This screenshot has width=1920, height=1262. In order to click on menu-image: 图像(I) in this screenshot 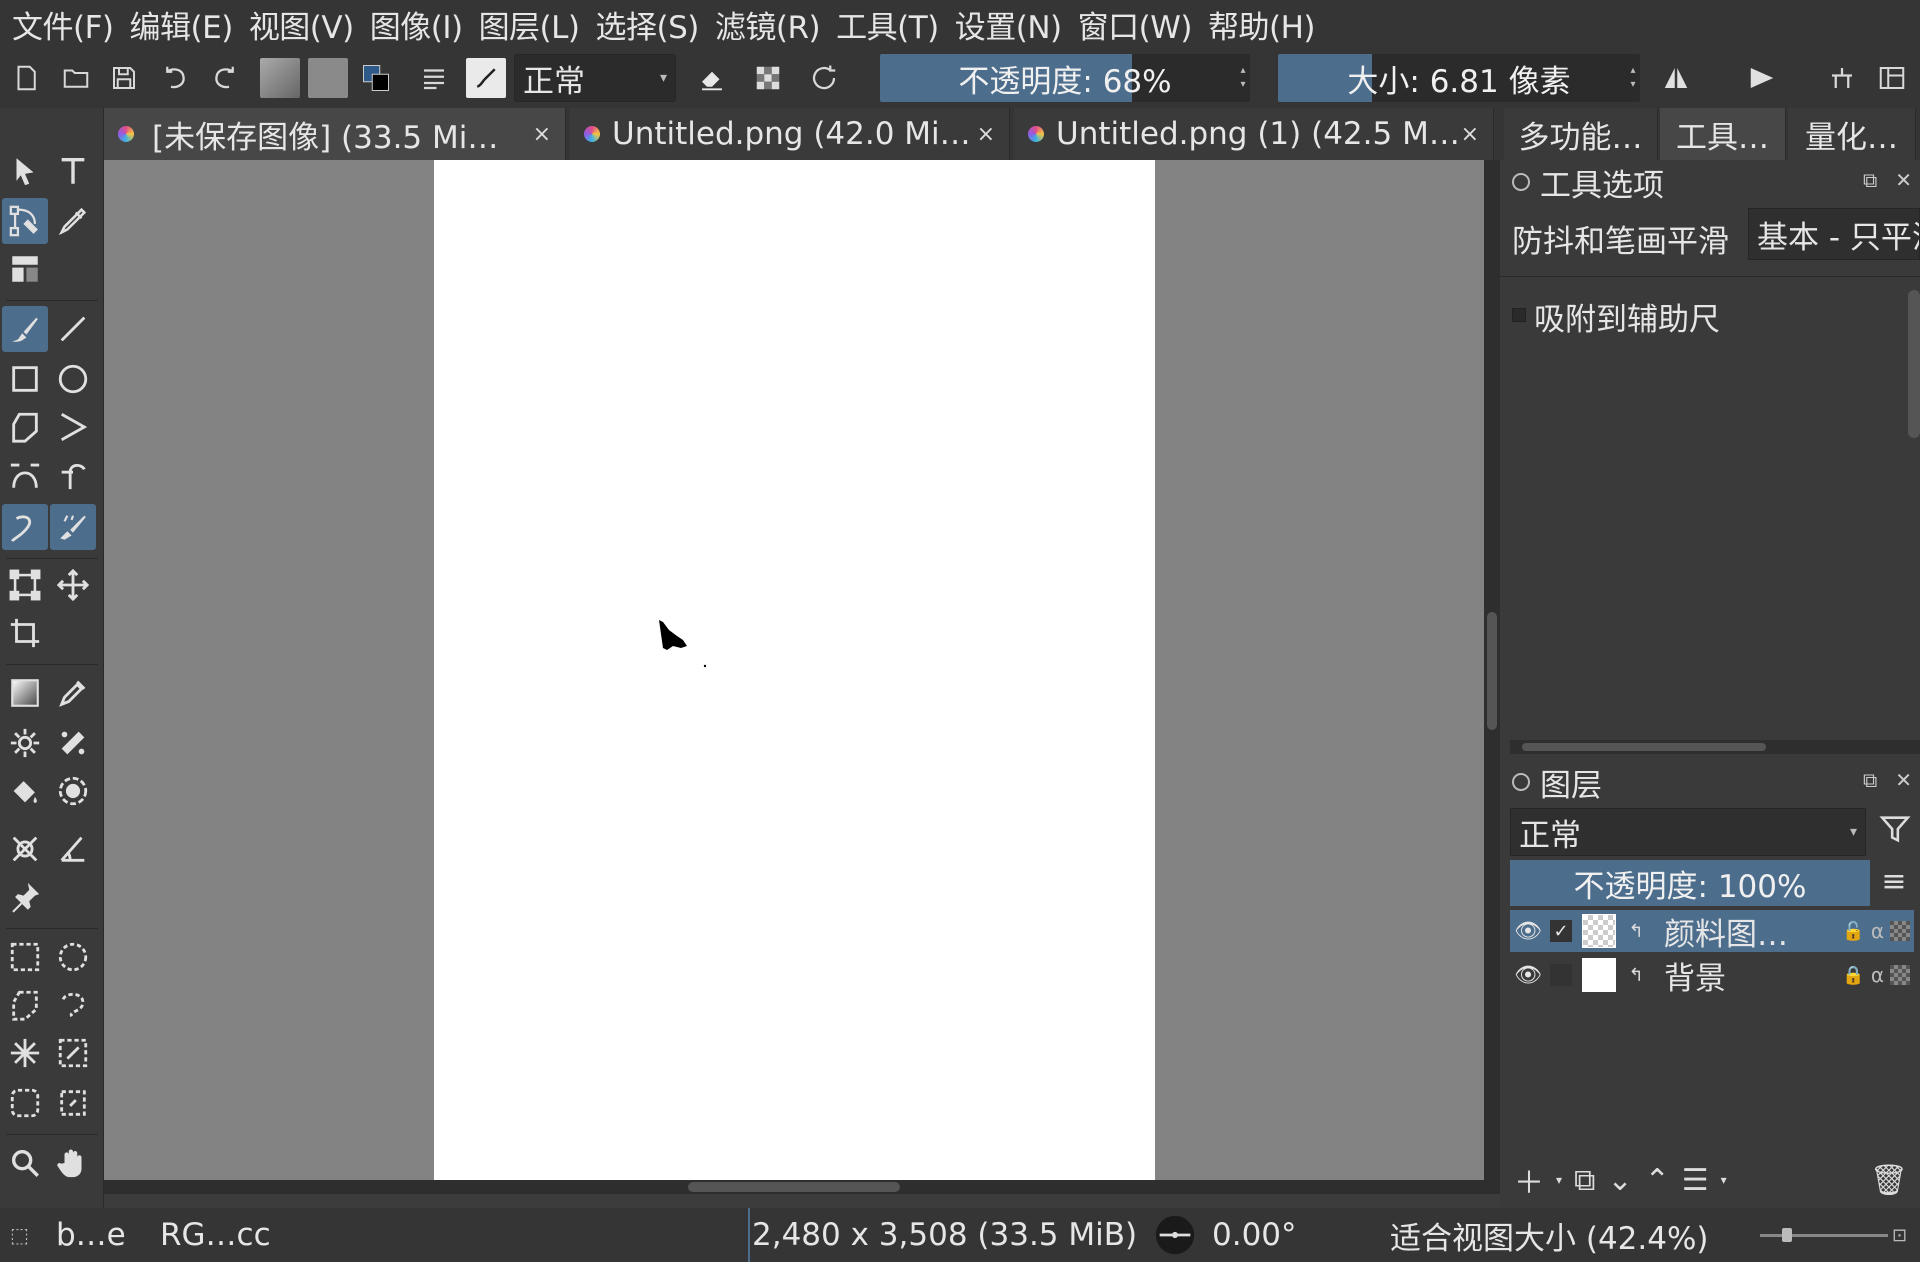, I will do `click(420, 24)`.